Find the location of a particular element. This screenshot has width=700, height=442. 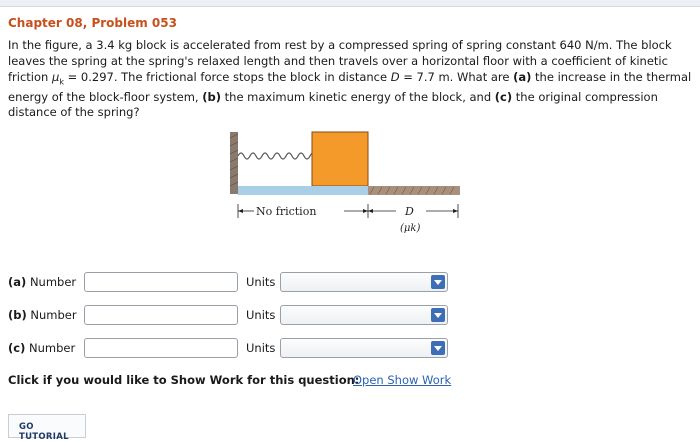

open-show-work-link: Open Show Work is located at coordinates (402, 380).